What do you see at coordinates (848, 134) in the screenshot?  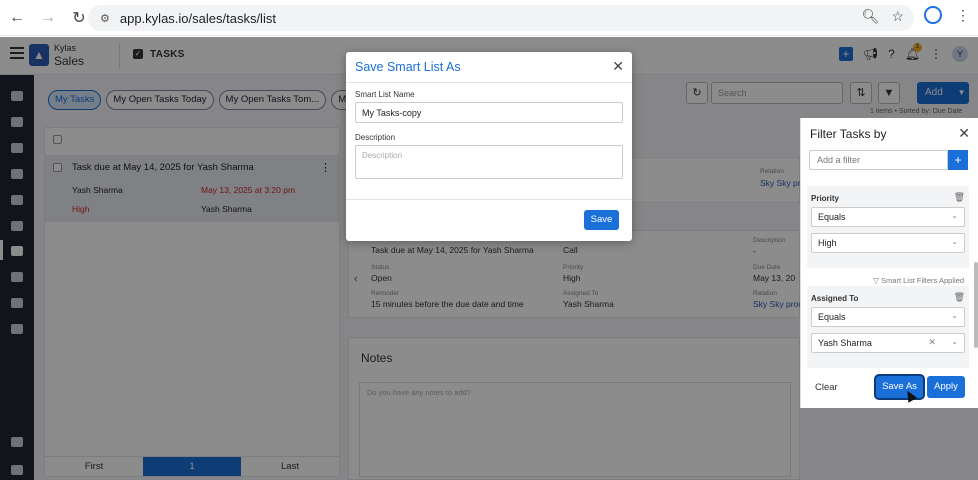 I see `filter-panel-title: Filter Tasks by` at bounding box center [848, 134].